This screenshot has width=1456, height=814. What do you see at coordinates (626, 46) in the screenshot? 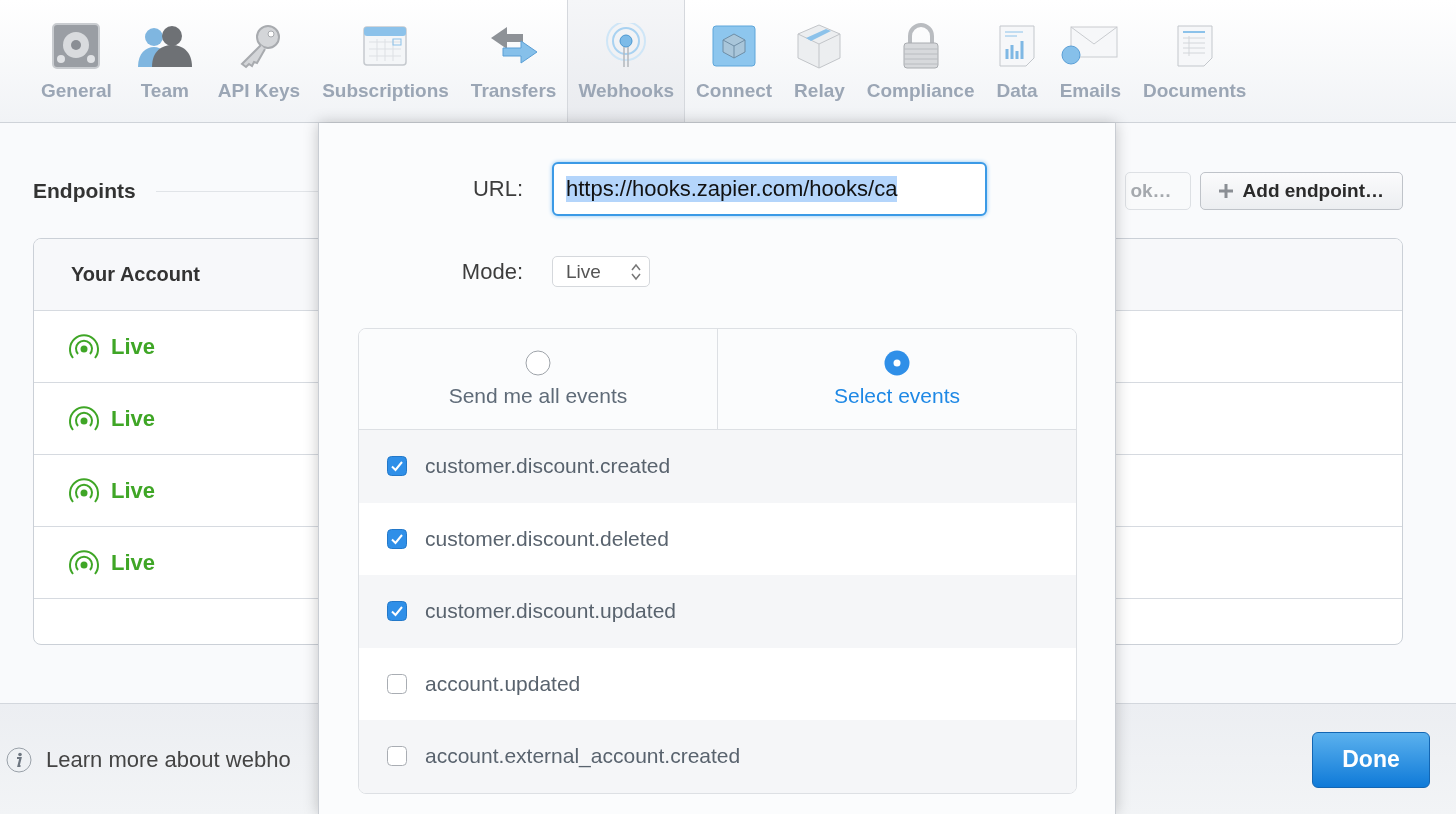
I see `antenna-icon` at bounding box center [626, 46].